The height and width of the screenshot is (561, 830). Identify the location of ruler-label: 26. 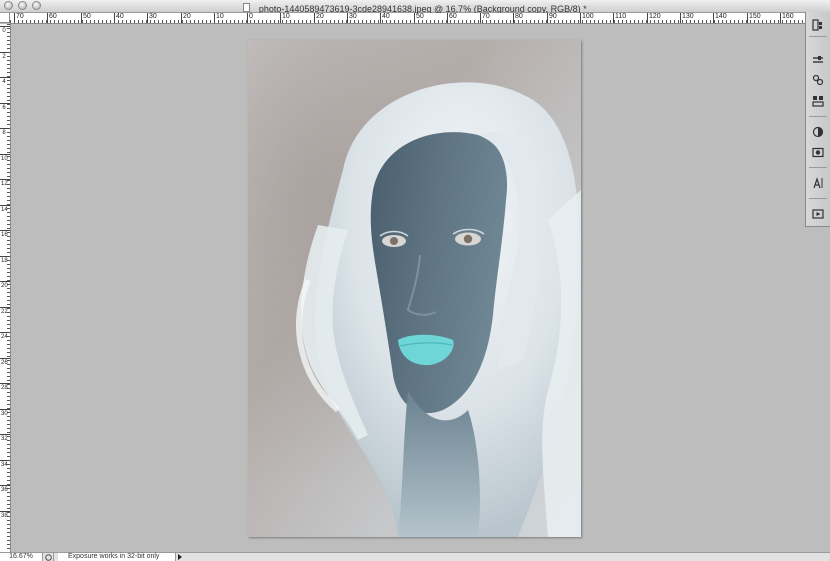
(4, 363).